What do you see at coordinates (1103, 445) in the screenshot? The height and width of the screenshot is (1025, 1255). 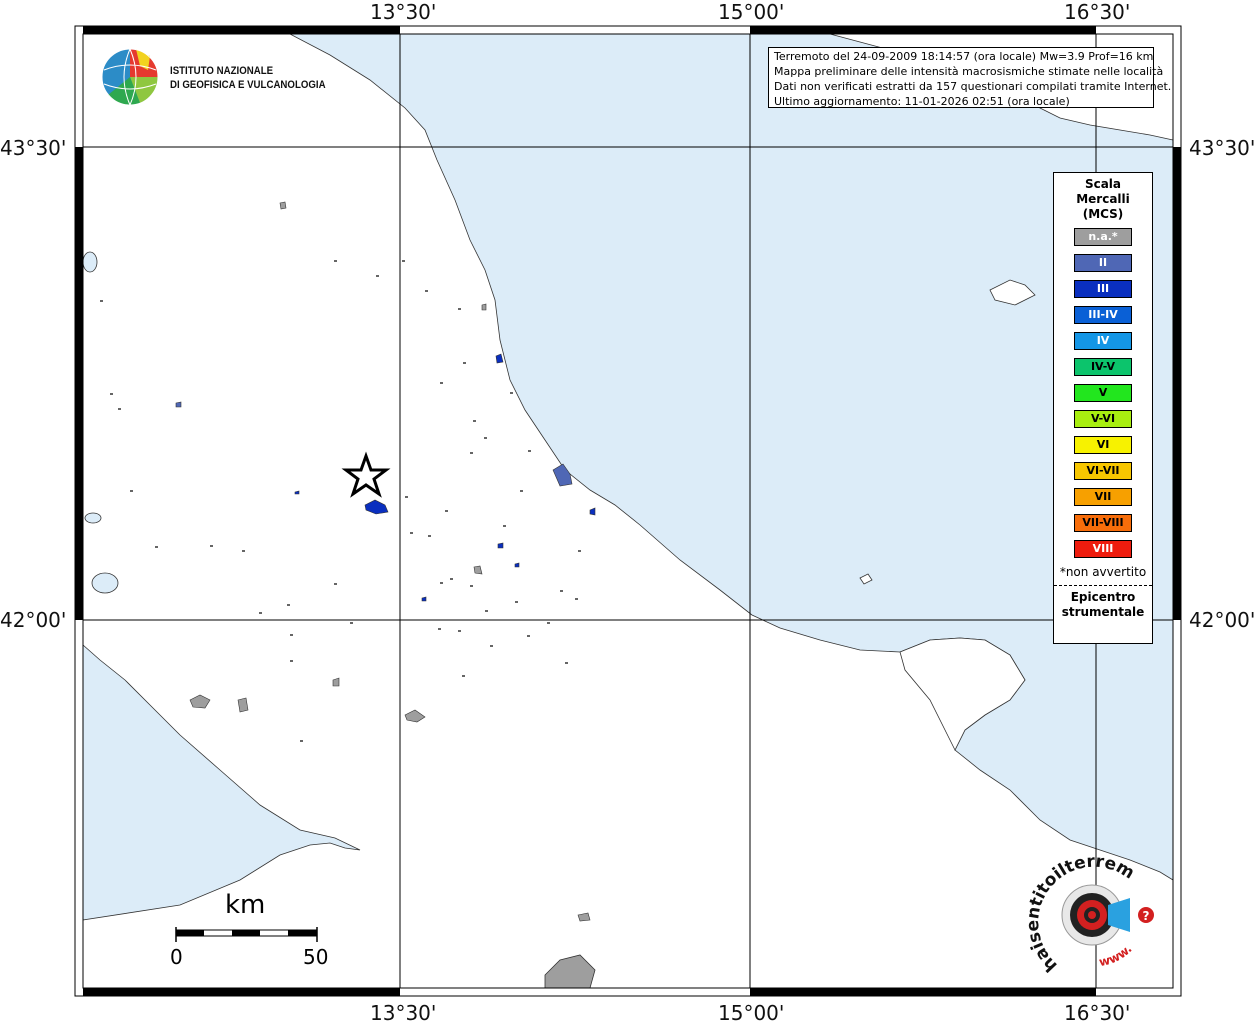 I see `legend-swatch: VI` at bounding box center [1103, 445].